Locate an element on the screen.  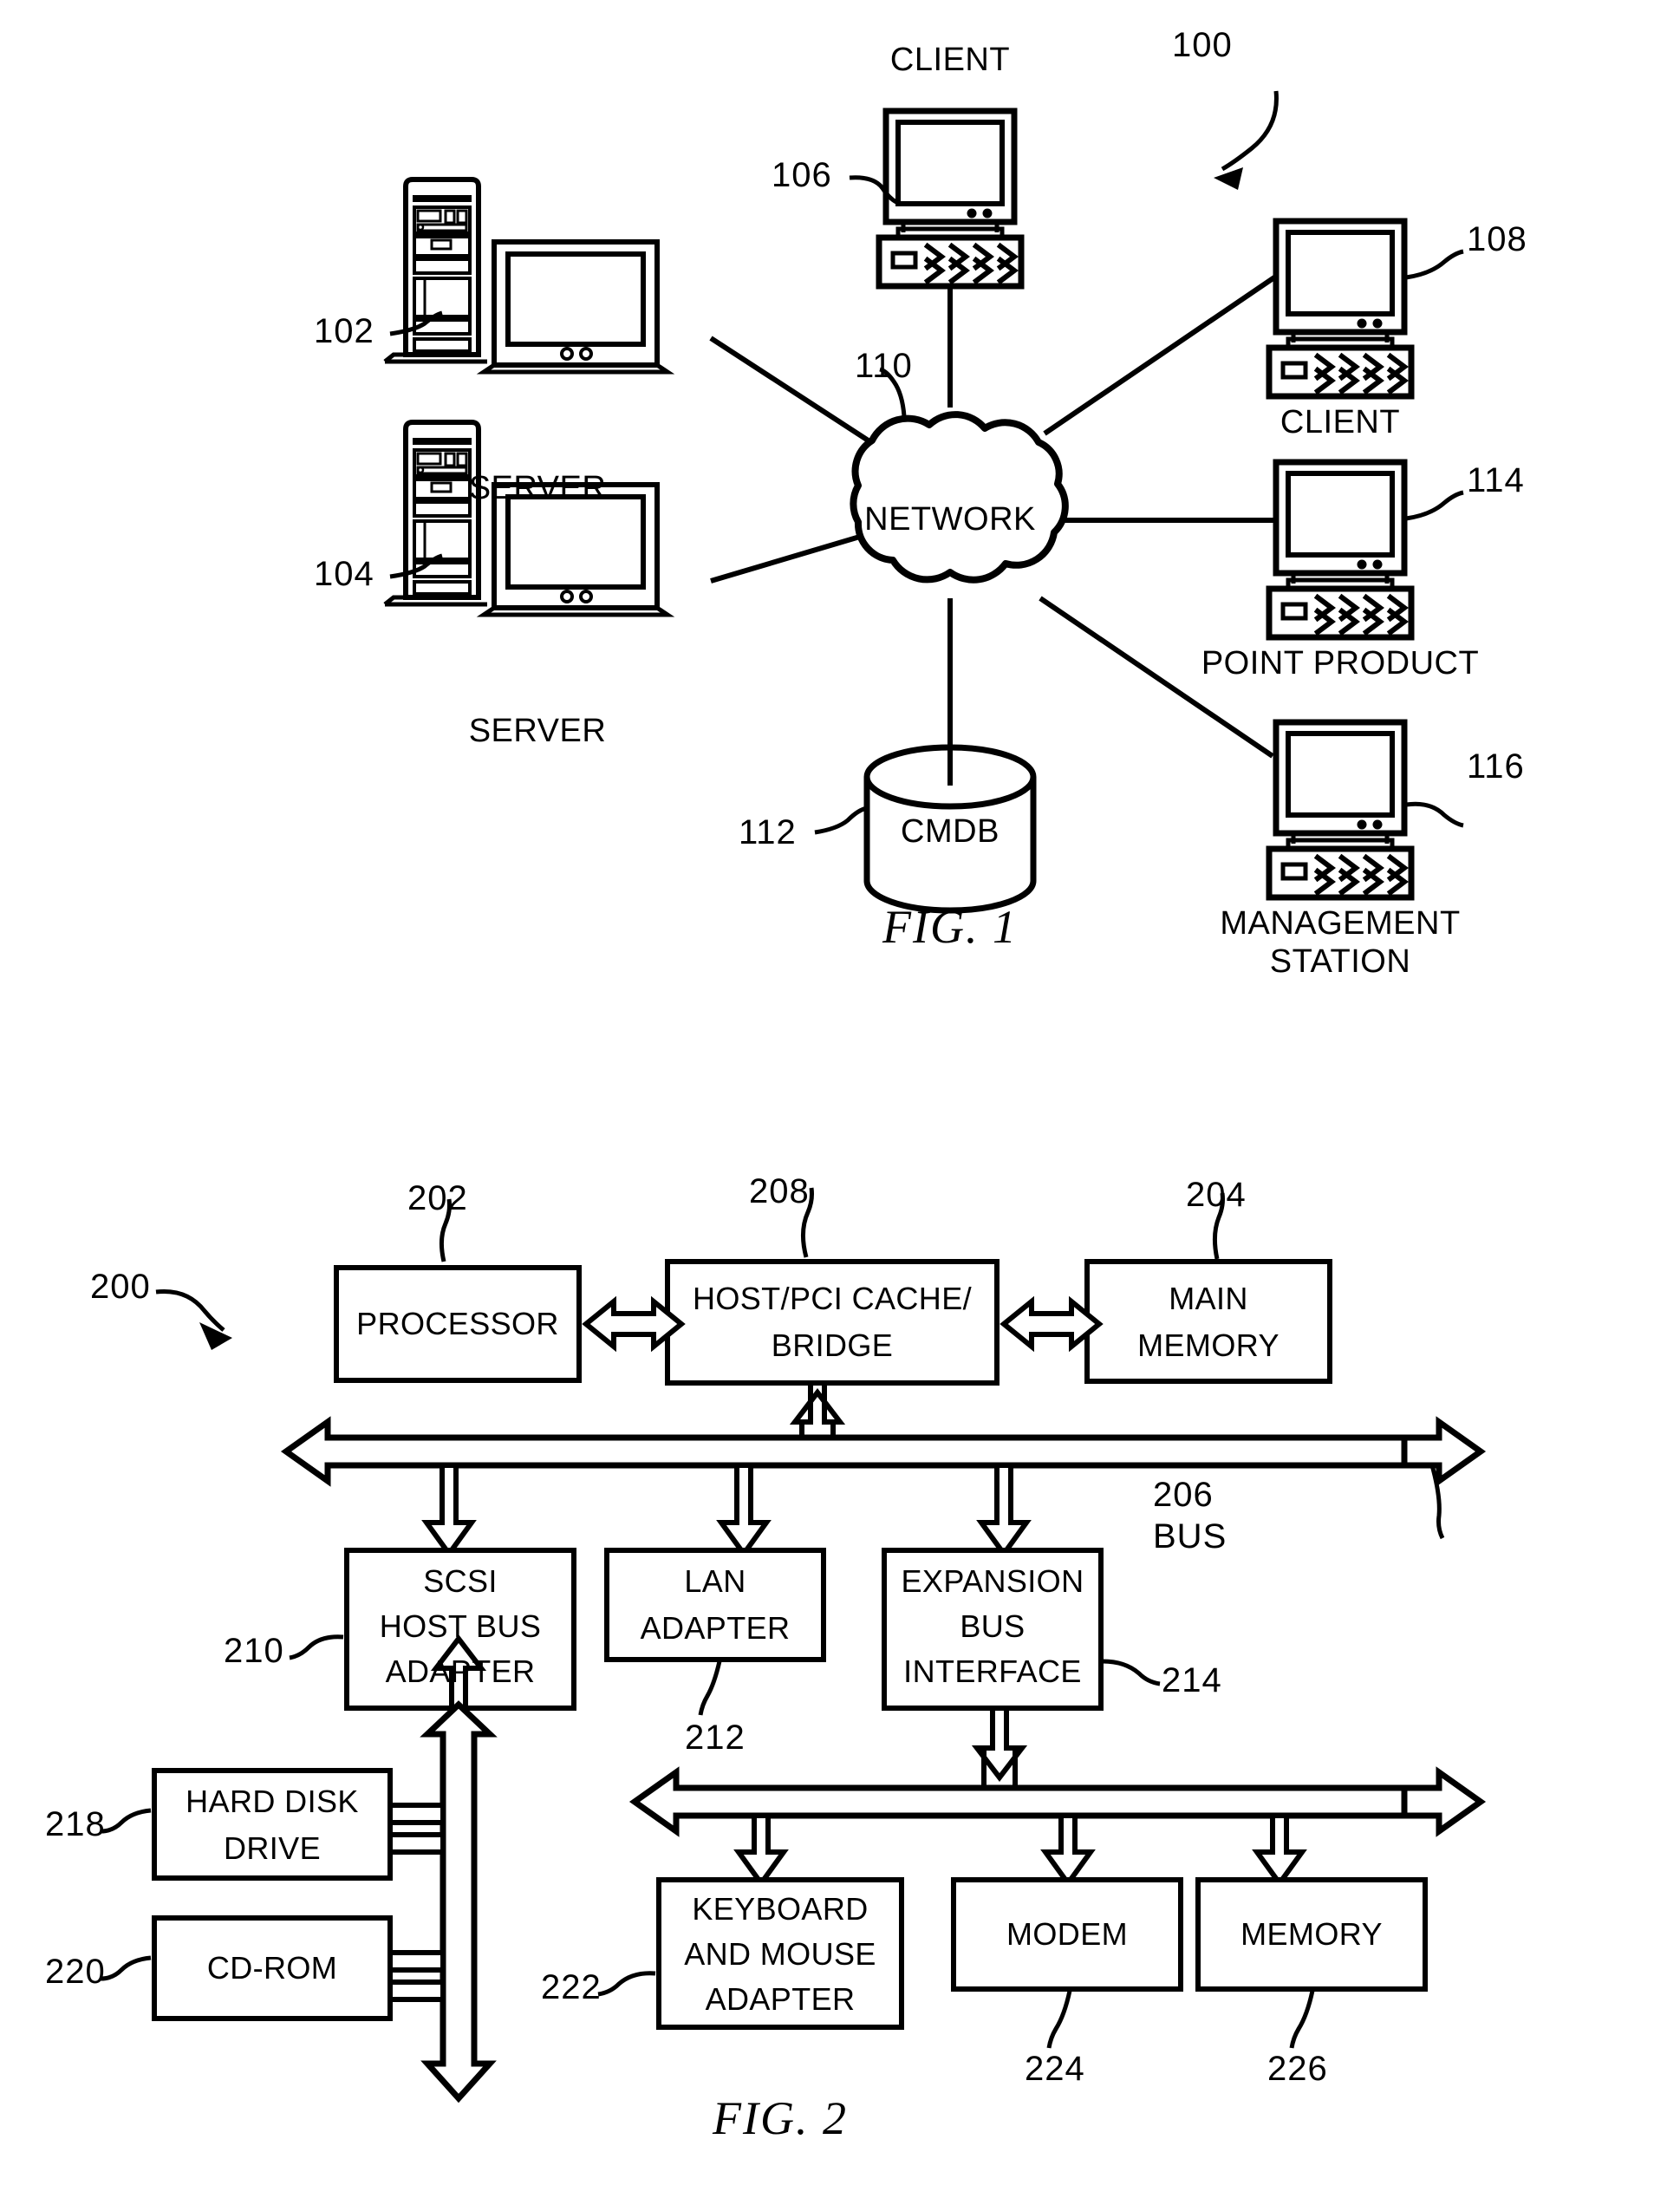
bus-label: BUS is located at coordinates (1190, 1536).